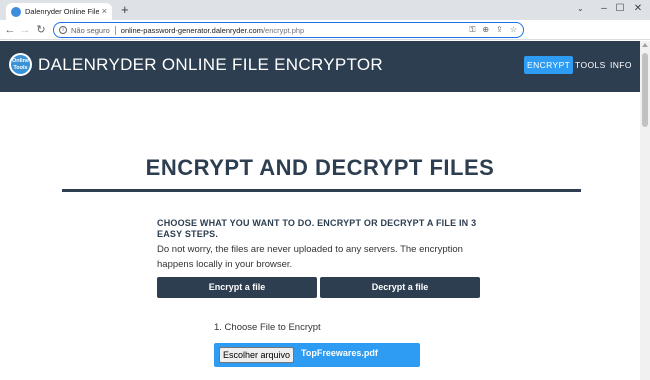 This screenshot has height=380, width=650. What do you see at coordinates (645, 210) in the screenshot?
I see `page-scrollbar` at bounding box center [645, 210].